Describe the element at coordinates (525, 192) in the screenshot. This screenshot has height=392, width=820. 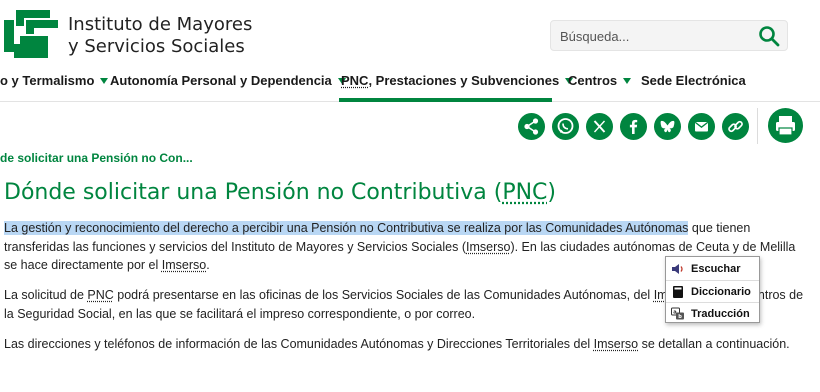
I see `page-title-abbr: PNC` at that location.